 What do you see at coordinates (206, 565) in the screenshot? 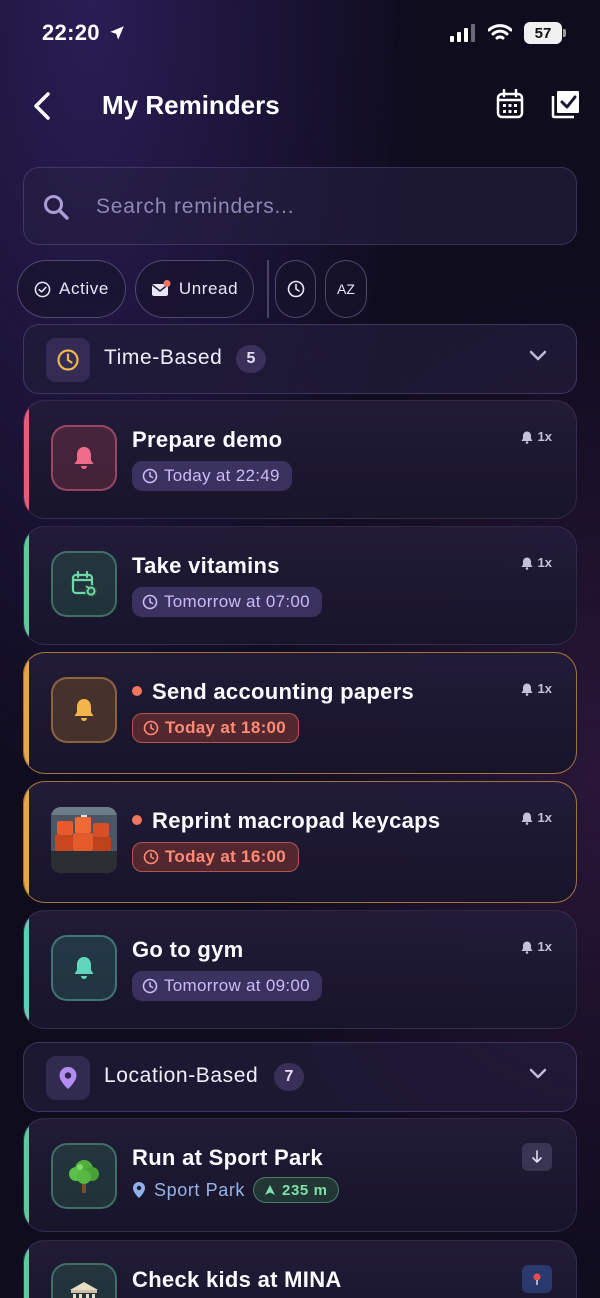
I see `reminder-title: Take vitamins` at bounding box center [206, 565].